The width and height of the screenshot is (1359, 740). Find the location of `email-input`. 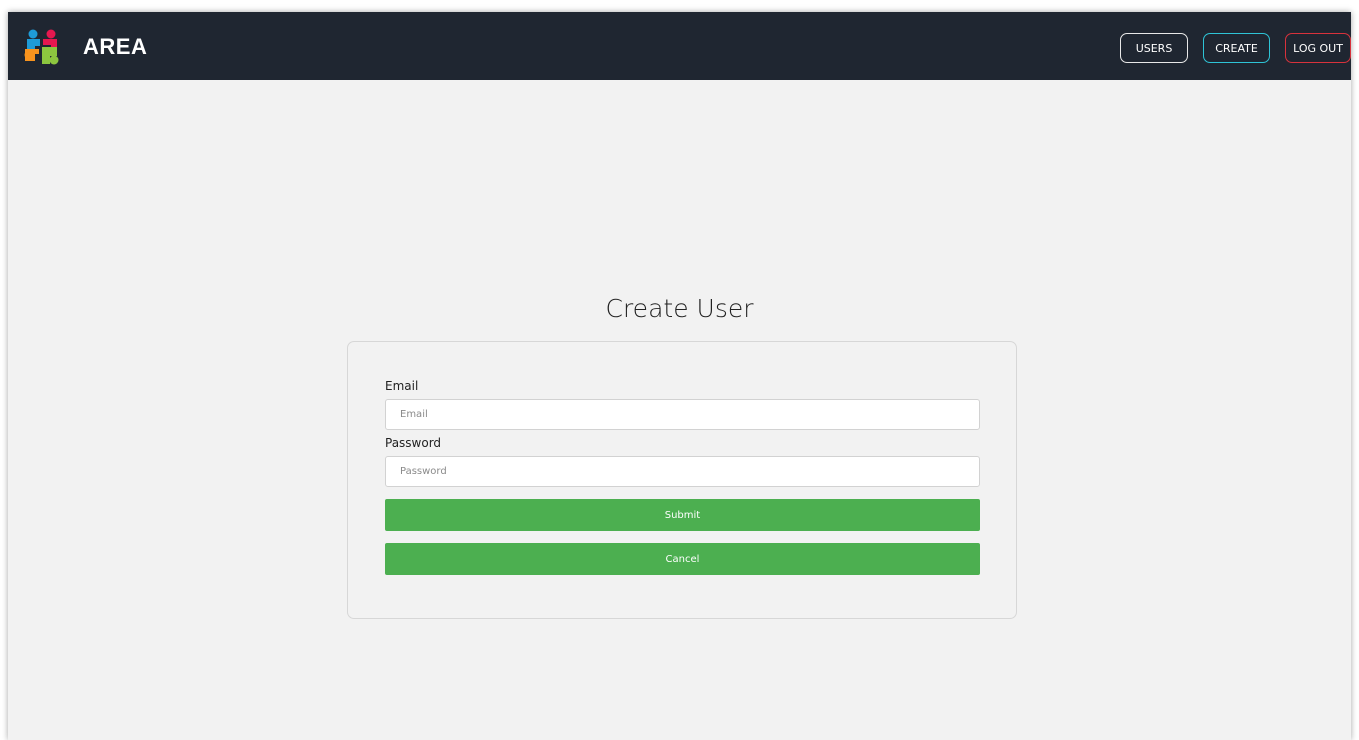

email-input is located at coordinates (682, 414).